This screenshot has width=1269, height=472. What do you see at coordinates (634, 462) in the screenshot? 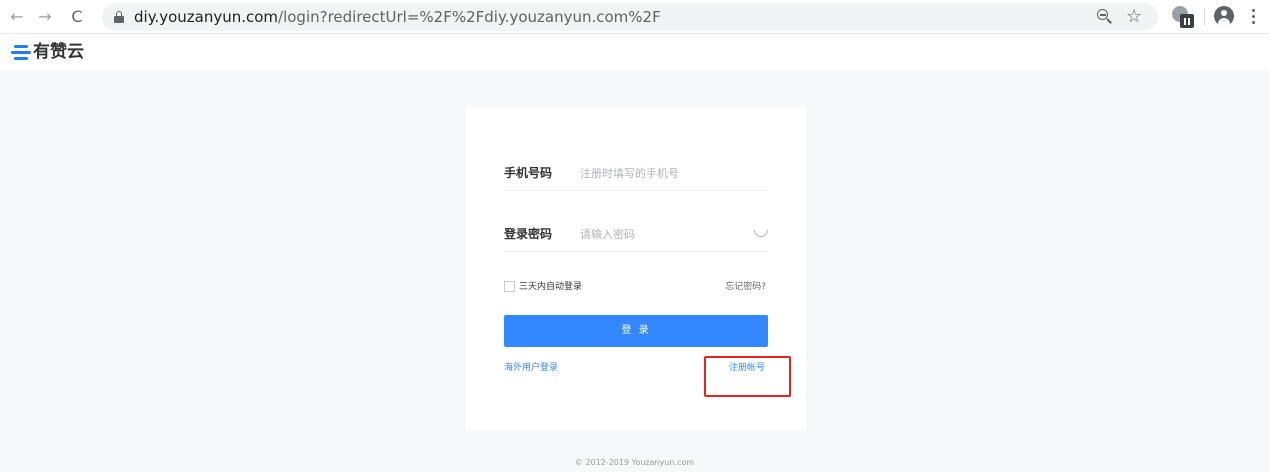
I see `footer-copyright: © 2012-2019 Youzanyun.com` at bounding box center [634, 462].